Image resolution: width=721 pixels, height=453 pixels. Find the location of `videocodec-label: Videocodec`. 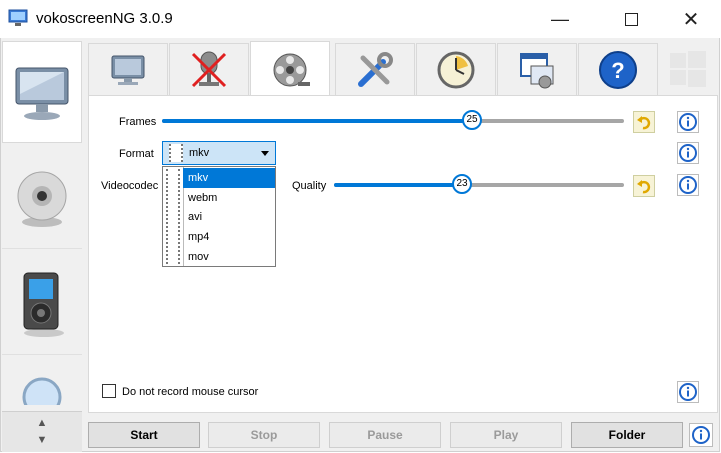

videocodec-label: Videocodec is located at coordinates (130, 186).